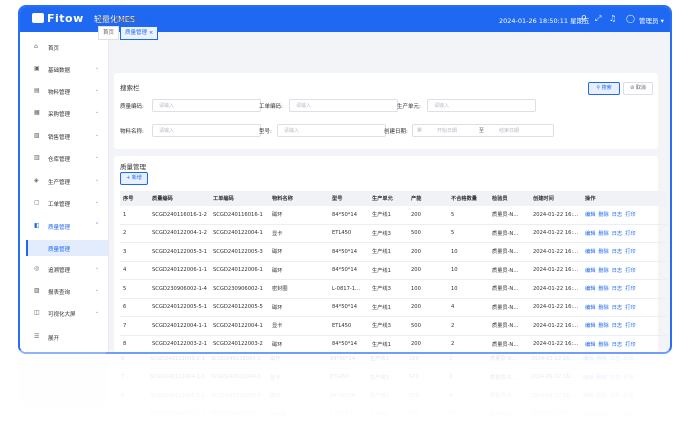 This screenshot has height=426, width=688. What do you see at coordinates (64, 91) in the screenshot?
I see `sidebar-item-material: ▤ 物料管理 ⌄` at bounding box center [64, 91].